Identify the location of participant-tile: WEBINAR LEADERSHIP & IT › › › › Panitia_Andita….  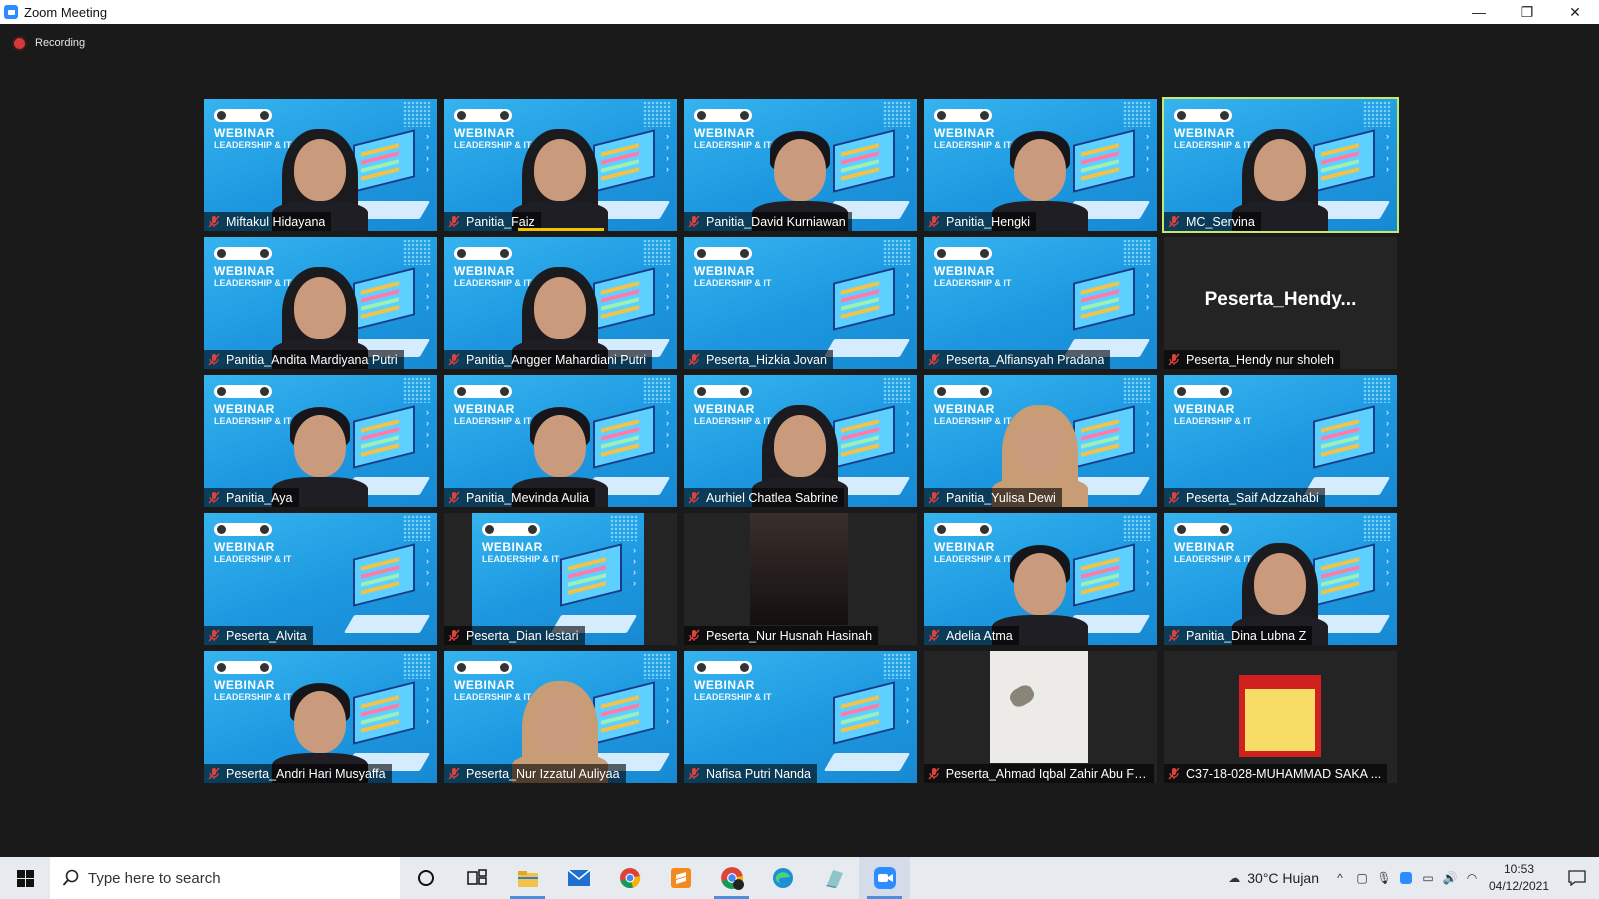
(320, 303).